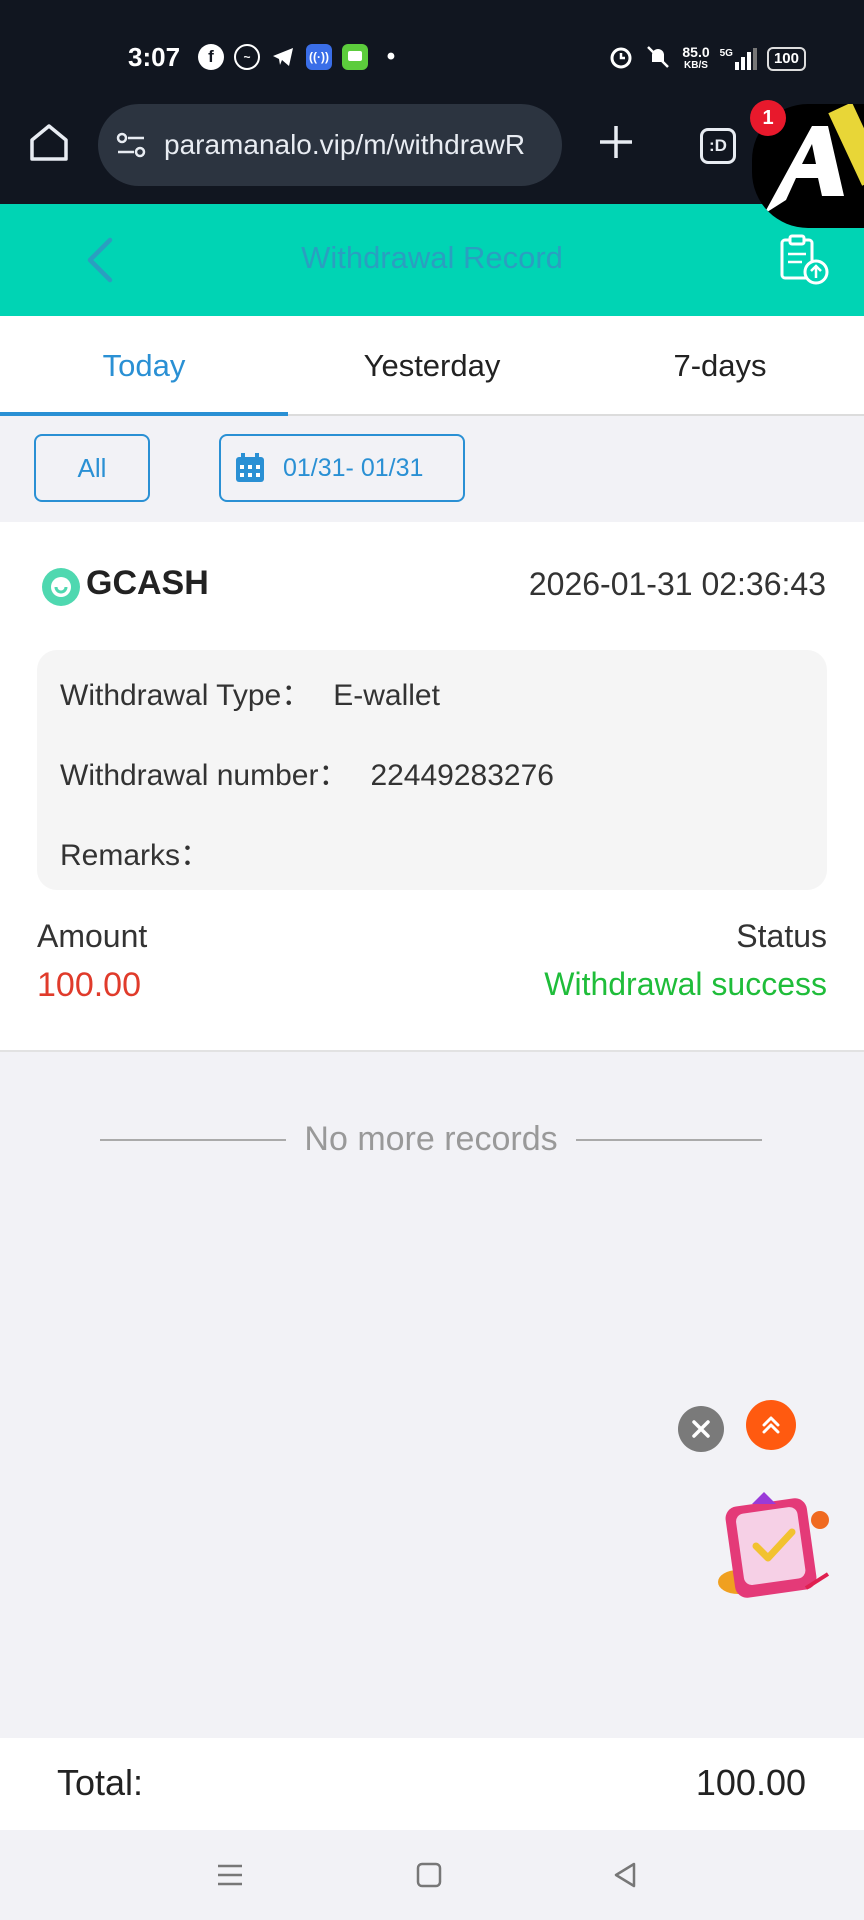 This screenshot has width=864, height=1920. I want to click on calendar-icon, so click(250, 467).